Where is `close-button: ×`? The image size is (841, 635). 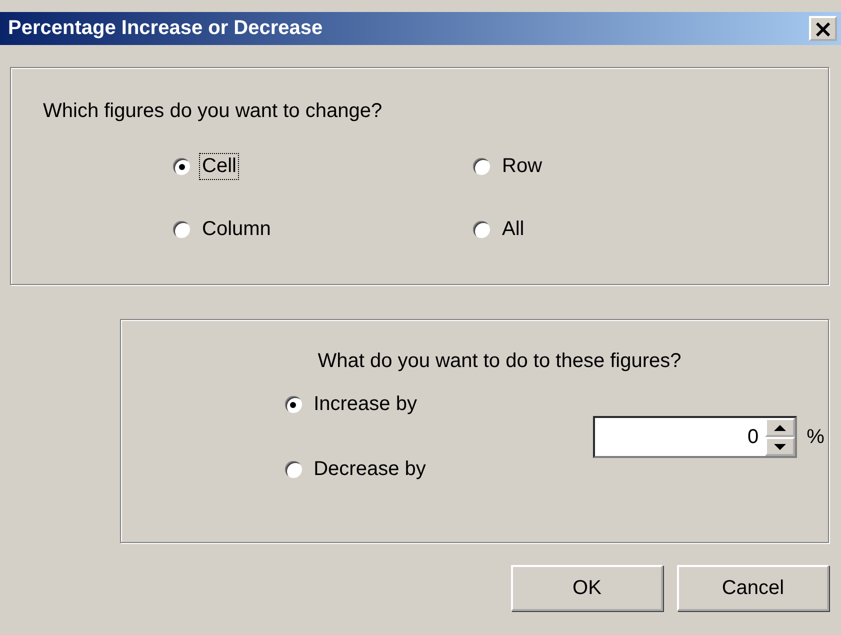 close-button: × is located at coordinates (823, 28).